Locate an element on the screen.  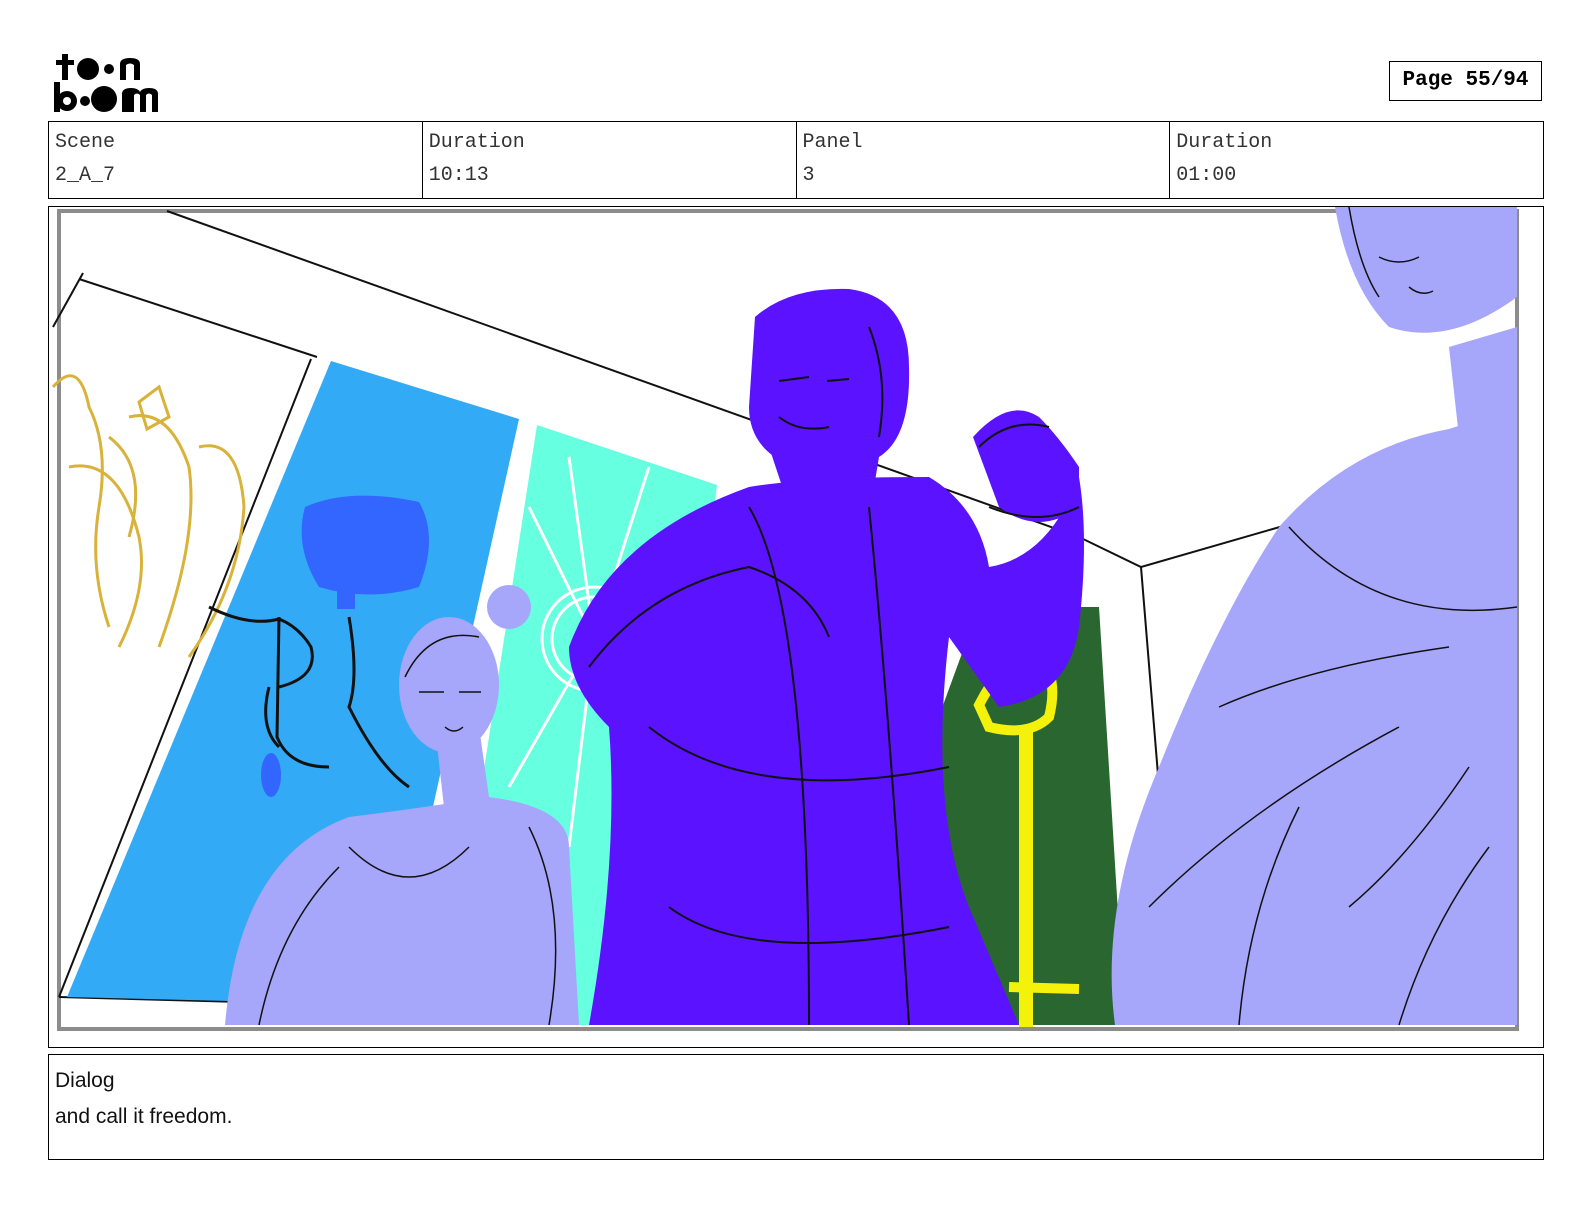
panel-cell: Panel 3 is located at coordinates (984, 160).